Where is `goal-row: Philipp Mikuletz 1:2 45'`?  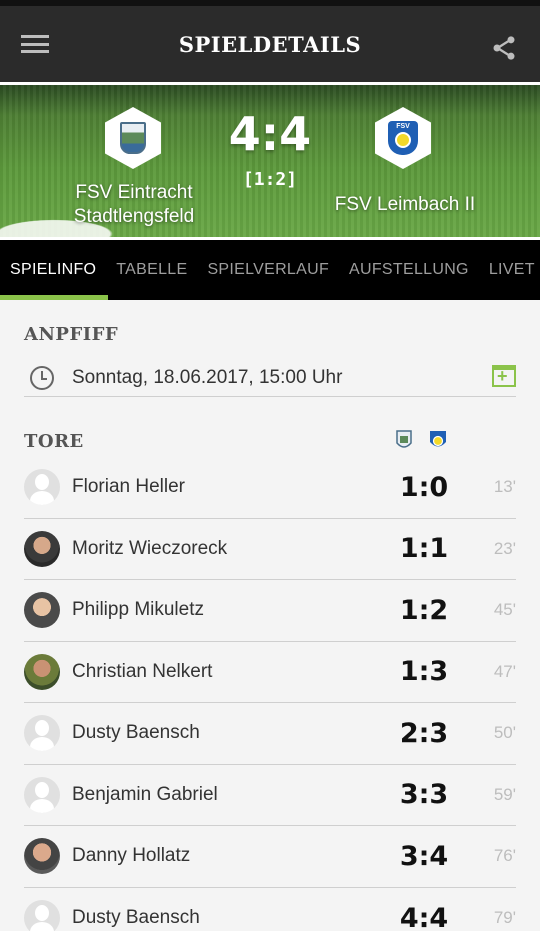
goal-row: Philipp Mikuletz 1:2 45' is located at coordinates (270, 611).